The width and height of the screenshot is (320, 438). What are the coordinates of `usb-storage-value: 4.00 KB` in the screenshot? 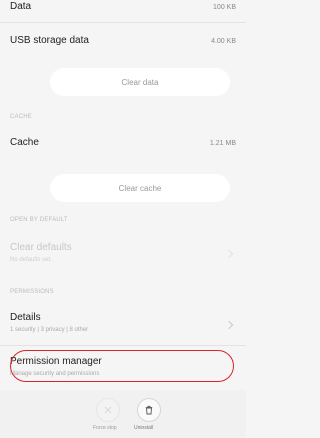 It's located at (223, 41).